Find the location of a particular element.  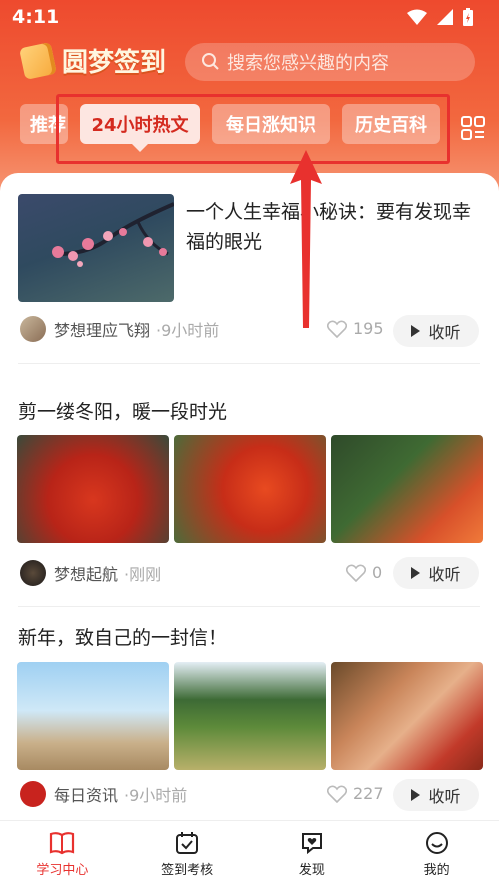

feed-item-title: 一个人生幸福小秘诀：要有发现幸福的眼光 is located at coordinates (331, 227).